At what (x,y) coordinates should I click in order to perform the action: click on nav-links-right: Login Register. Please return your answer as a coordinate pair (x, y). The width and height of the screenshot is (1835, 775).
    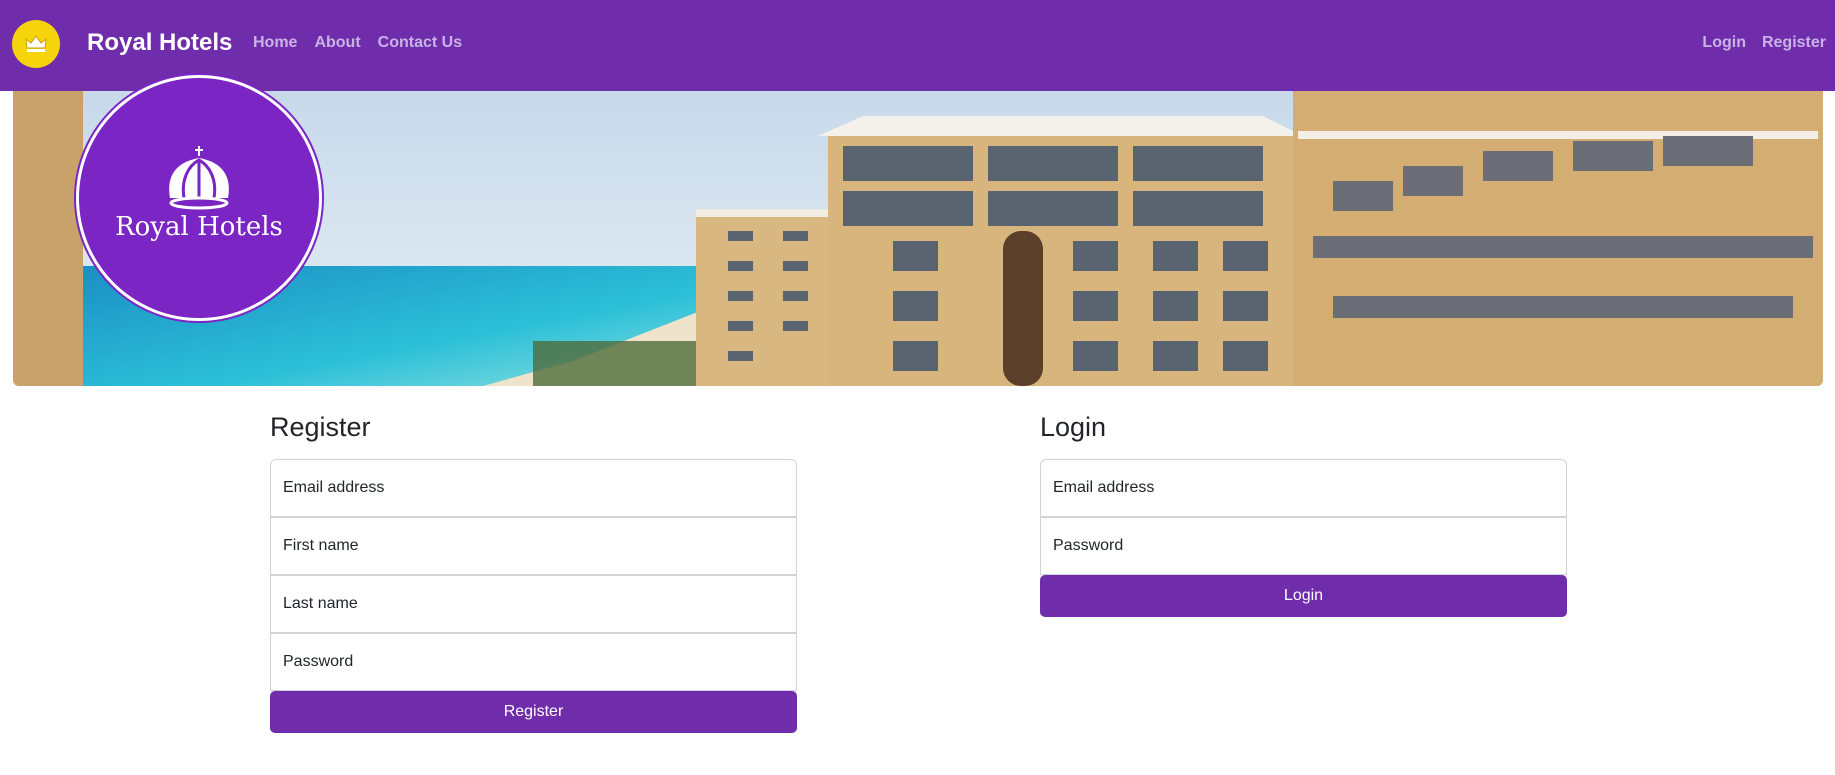
    Looking at the image, I should click on (1756, 43).